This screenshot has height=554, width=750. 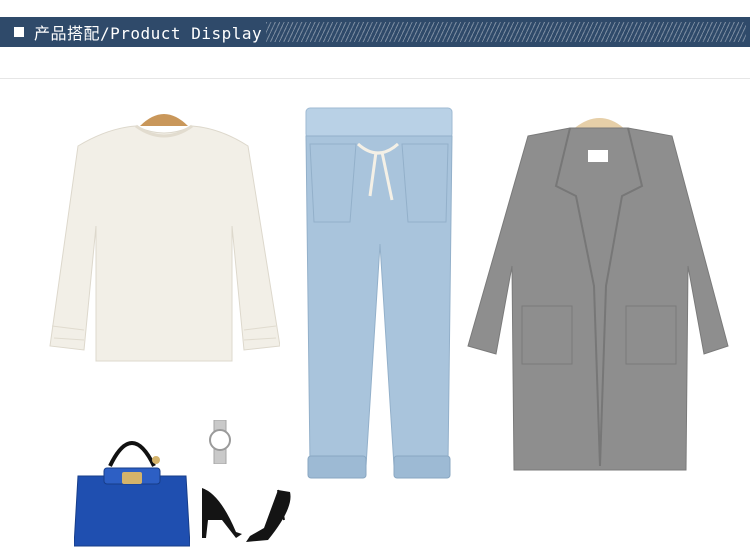 What do you see at coordinates (248, 513) in the screenshot?
I see `heels-image` at bounding box center [248, 513].